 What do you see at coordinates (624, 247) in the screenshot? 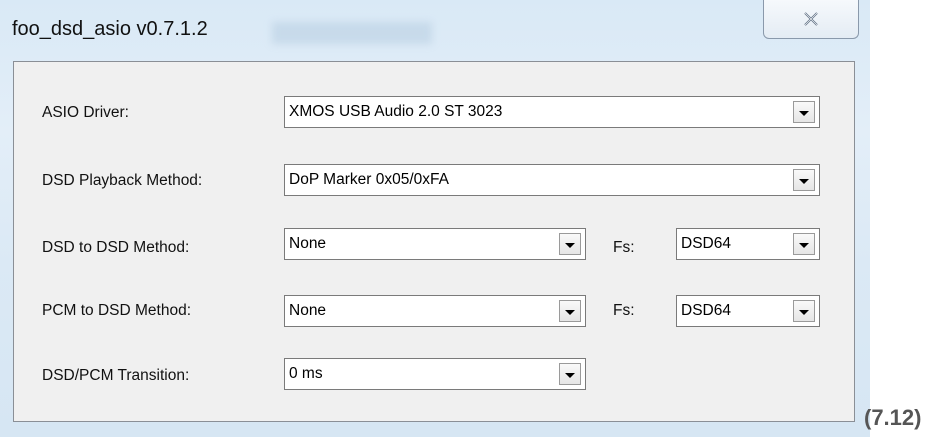
I see `dsd-to-dsd-fs-label: Fs:` at bounding box center [624, 247].